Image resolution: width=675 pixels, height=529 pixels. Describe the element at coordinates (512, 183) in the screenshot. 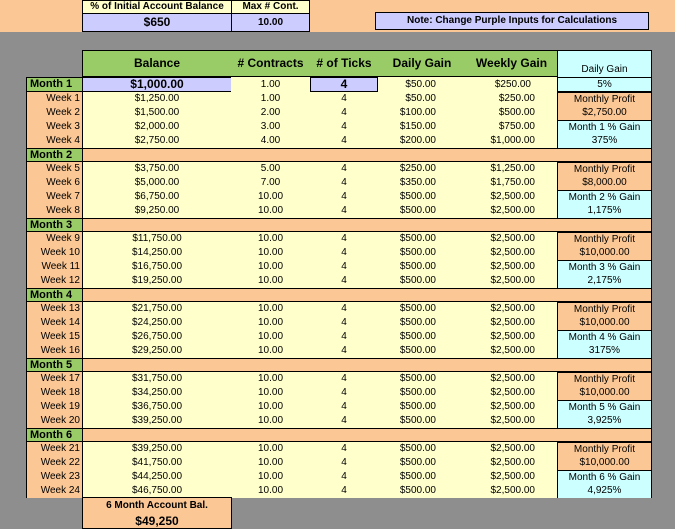

I see `weekly-gain-cell: $1,750.00` at that location.